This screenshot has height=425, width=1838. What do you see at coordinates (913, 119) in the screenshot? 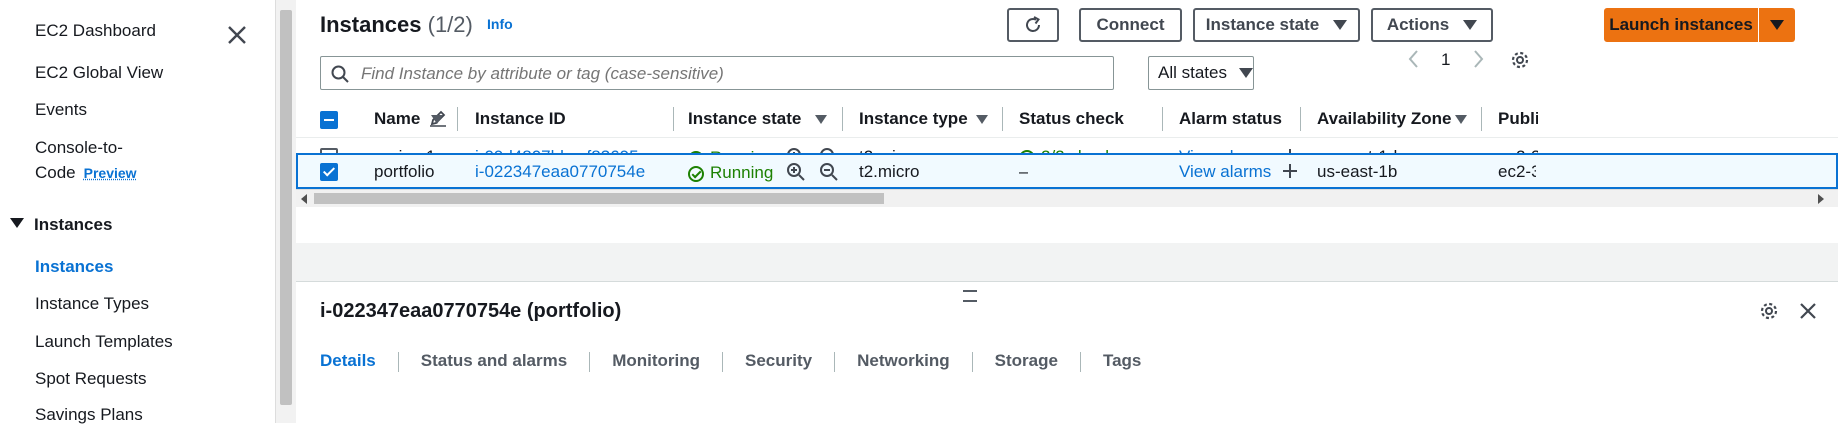
I see `column-header-instance-type: Instance type` at bounding box center [913, 119].